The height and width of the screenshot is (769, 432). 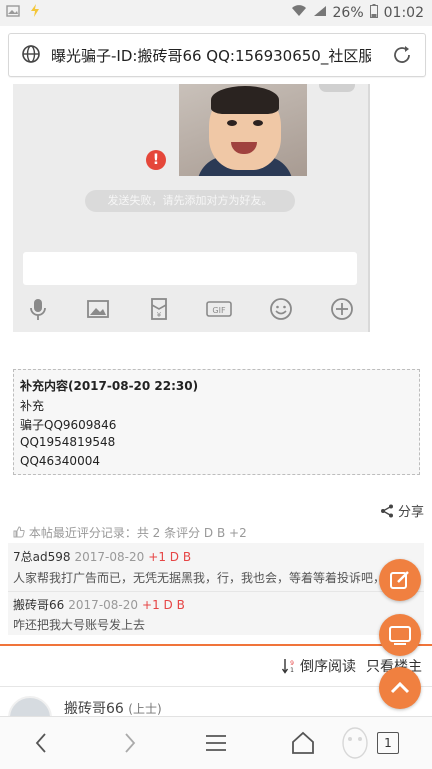 What do you see at coordinates (288, 666) in the screenshot?
I see `sort-icon: 91` at bounding box center [288, 666].